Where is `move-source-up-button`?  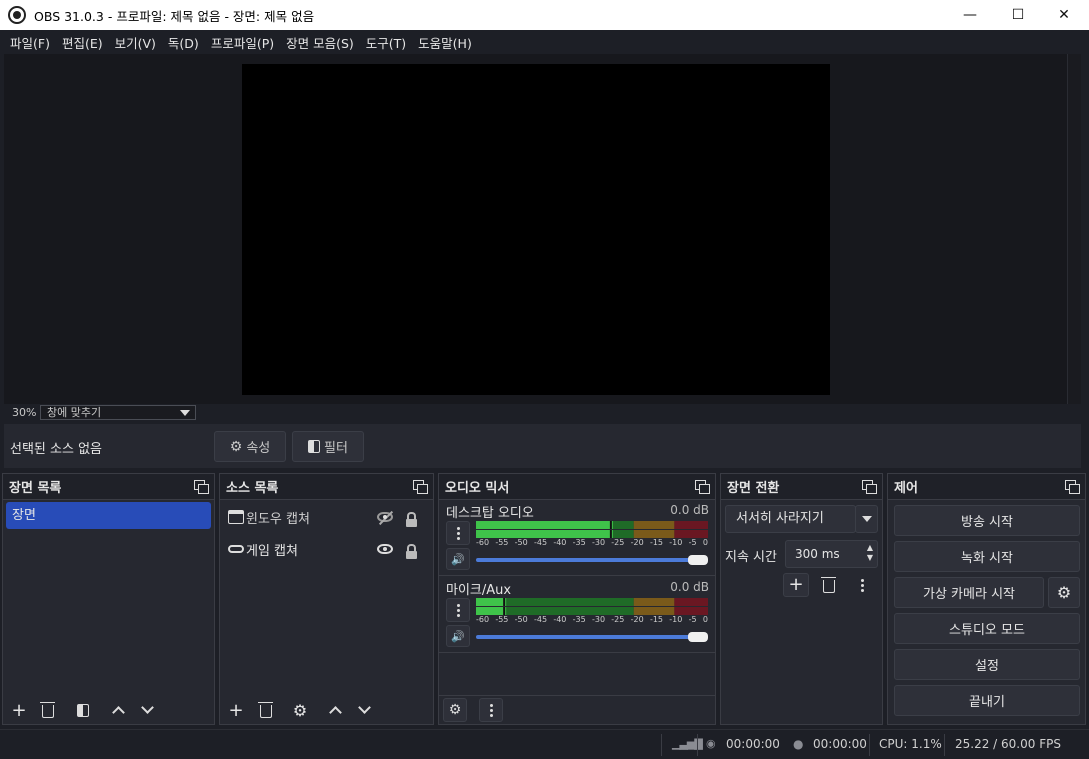 move-source-up-button is located at coordinates (335, 710).